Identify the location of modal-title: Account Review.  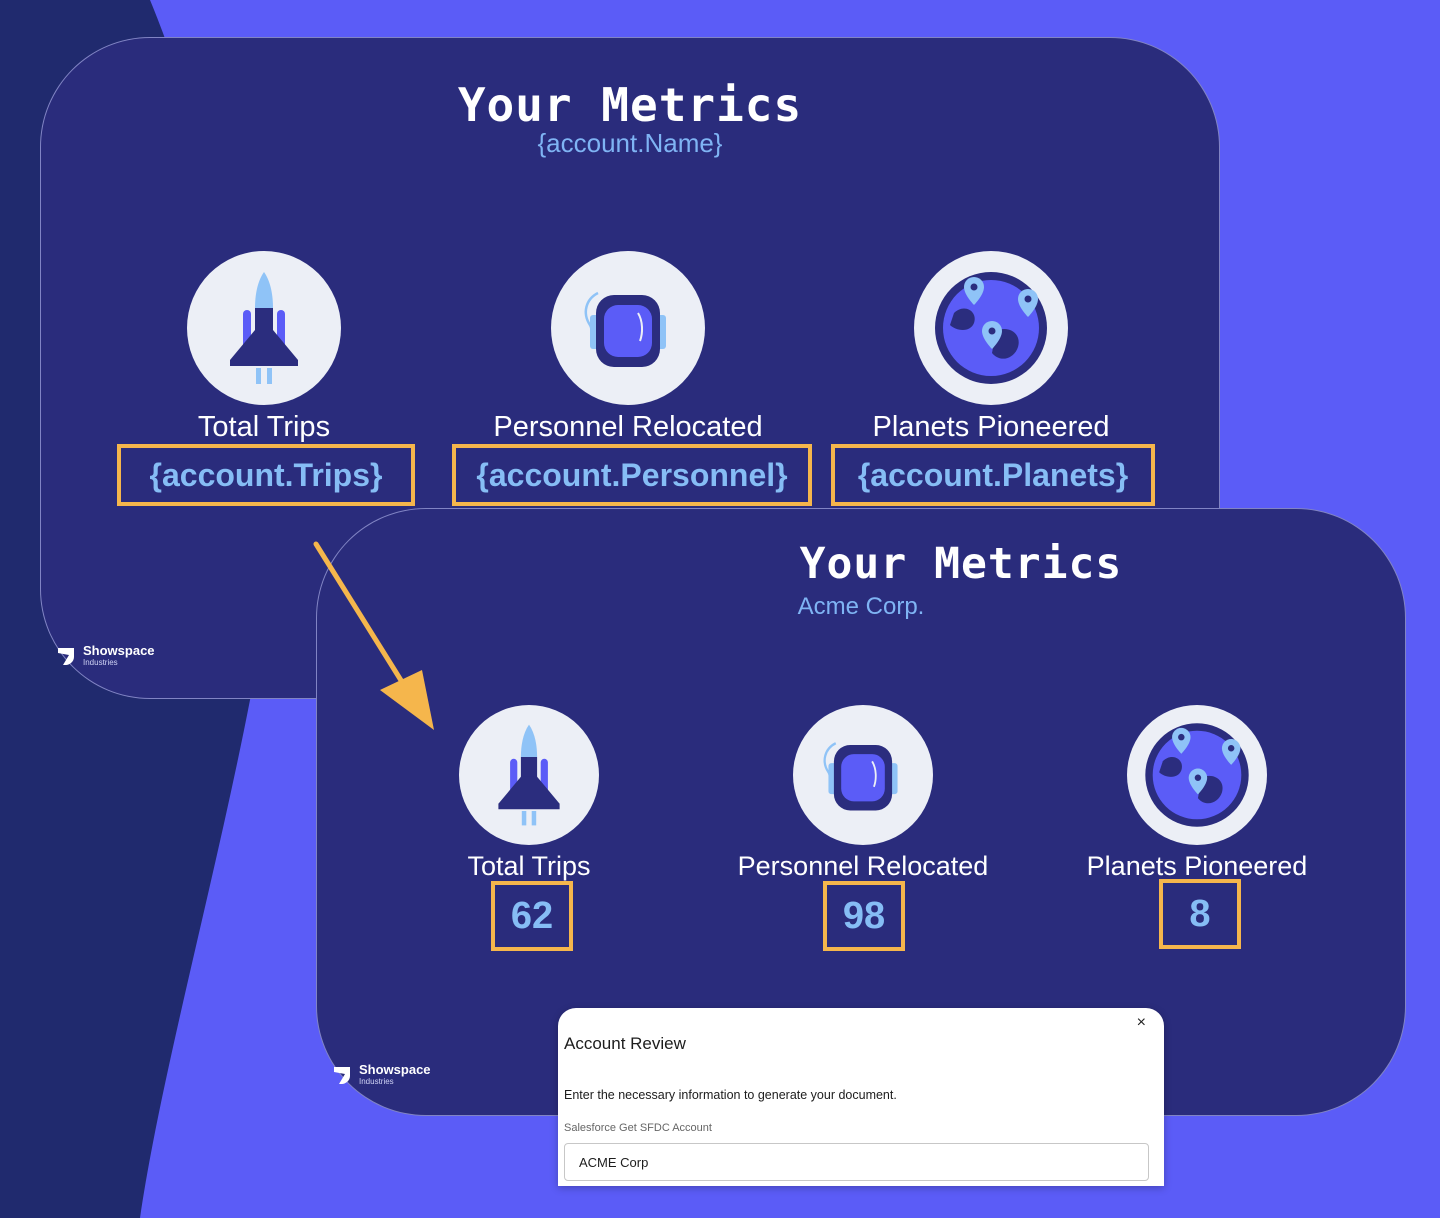
(625, 1043).